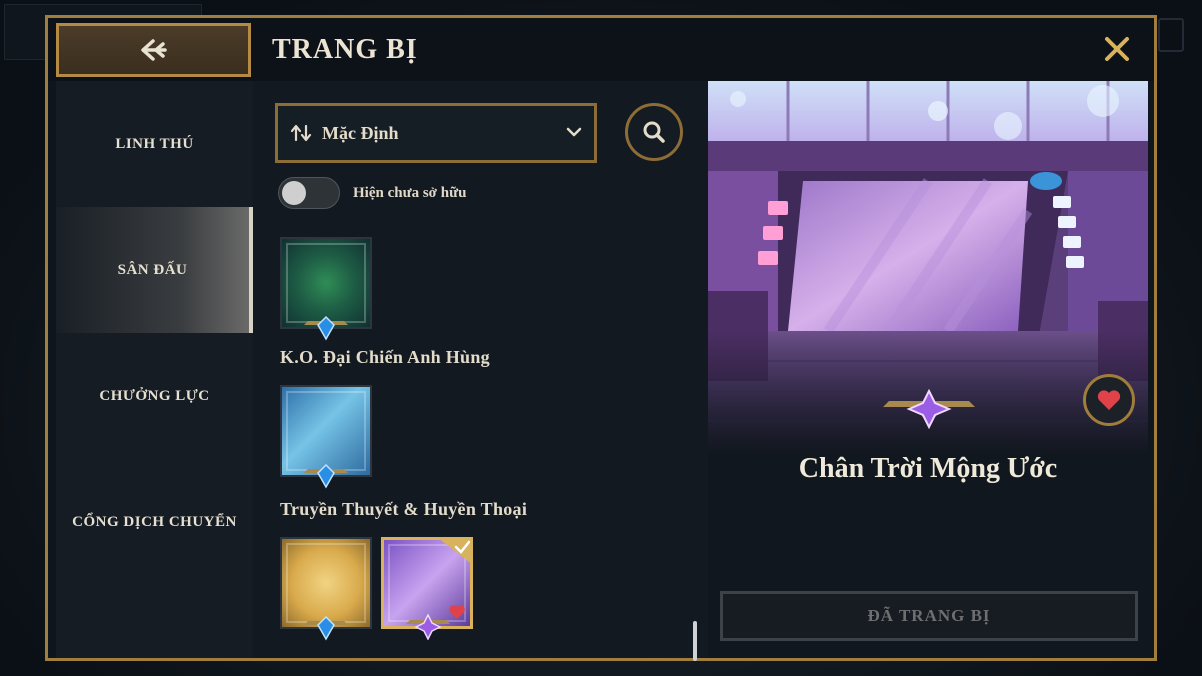 This screenshot has height=676, width=1202. I want to click on toggle-knob, so click(294, 193).